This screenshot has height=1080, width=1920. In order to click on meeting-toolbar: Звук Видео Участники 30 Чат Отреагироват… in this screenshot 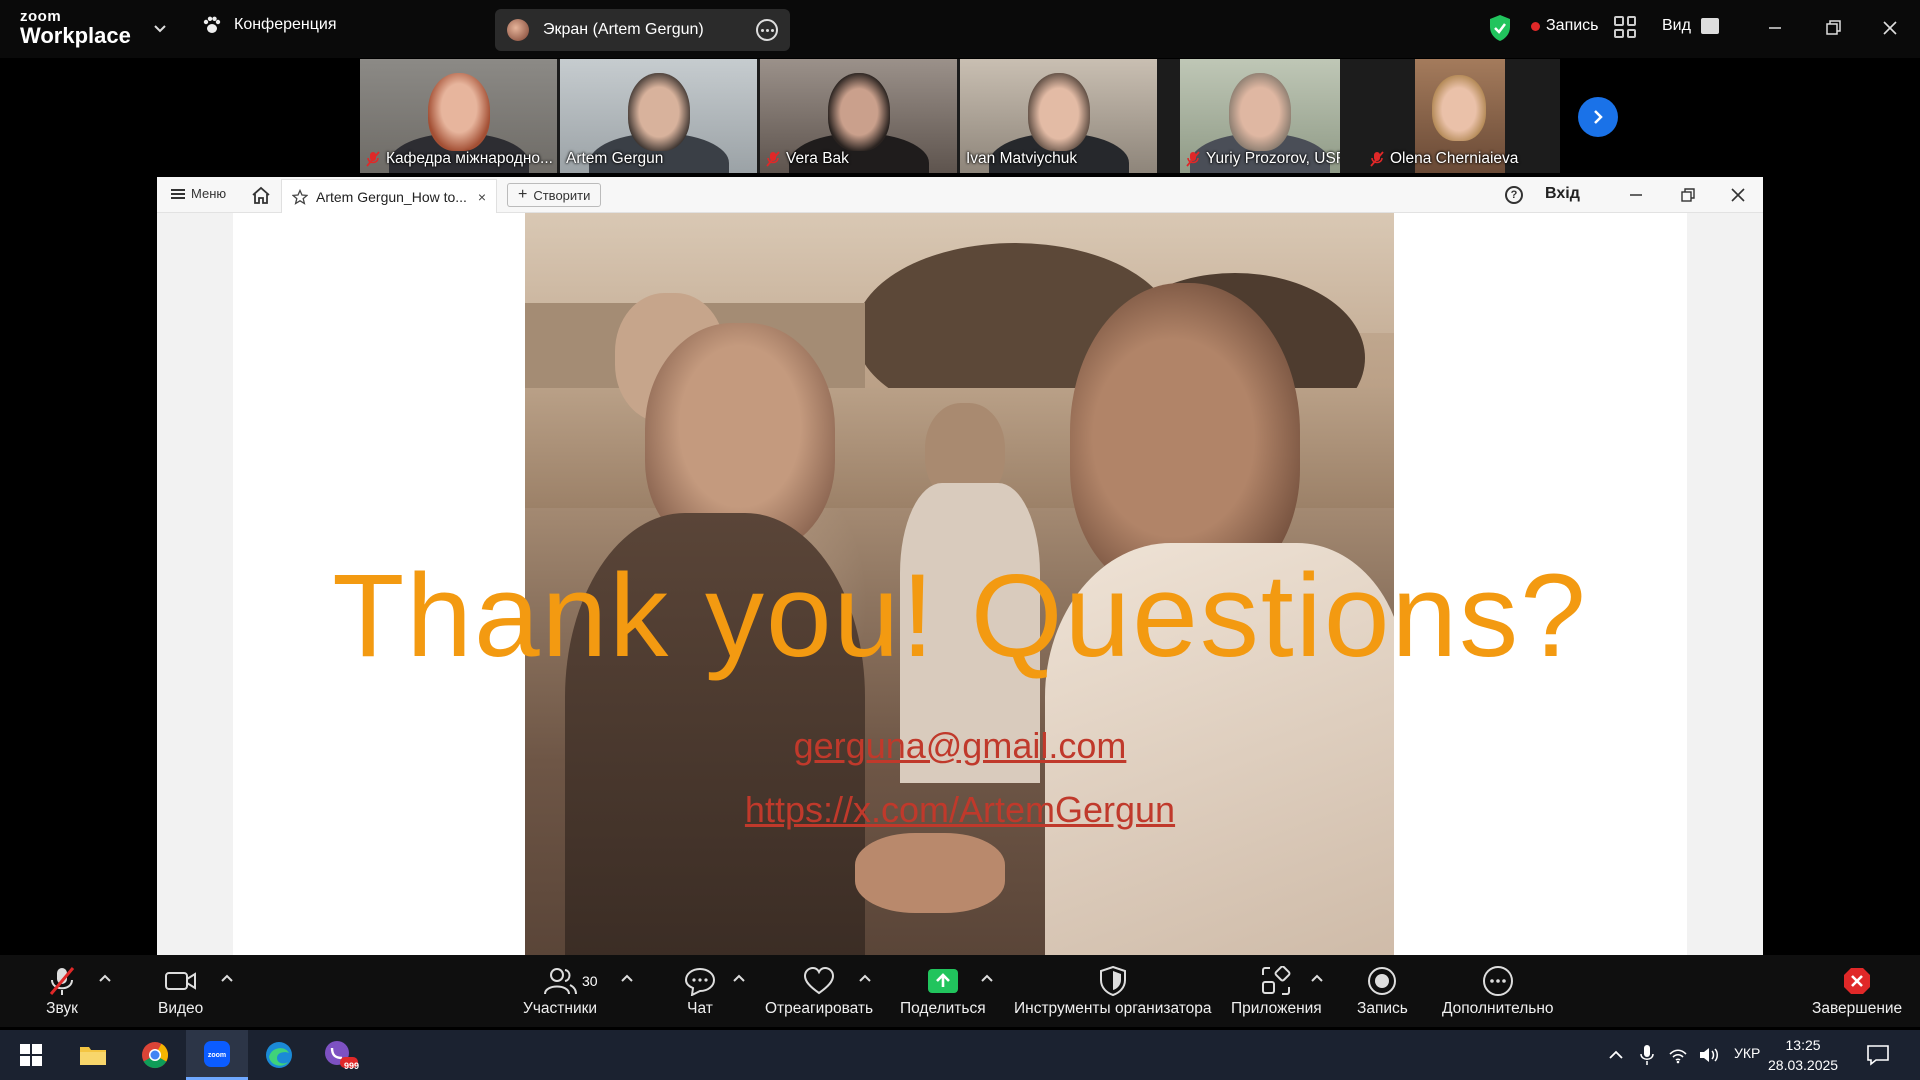, I will do `click(960, 991)`.